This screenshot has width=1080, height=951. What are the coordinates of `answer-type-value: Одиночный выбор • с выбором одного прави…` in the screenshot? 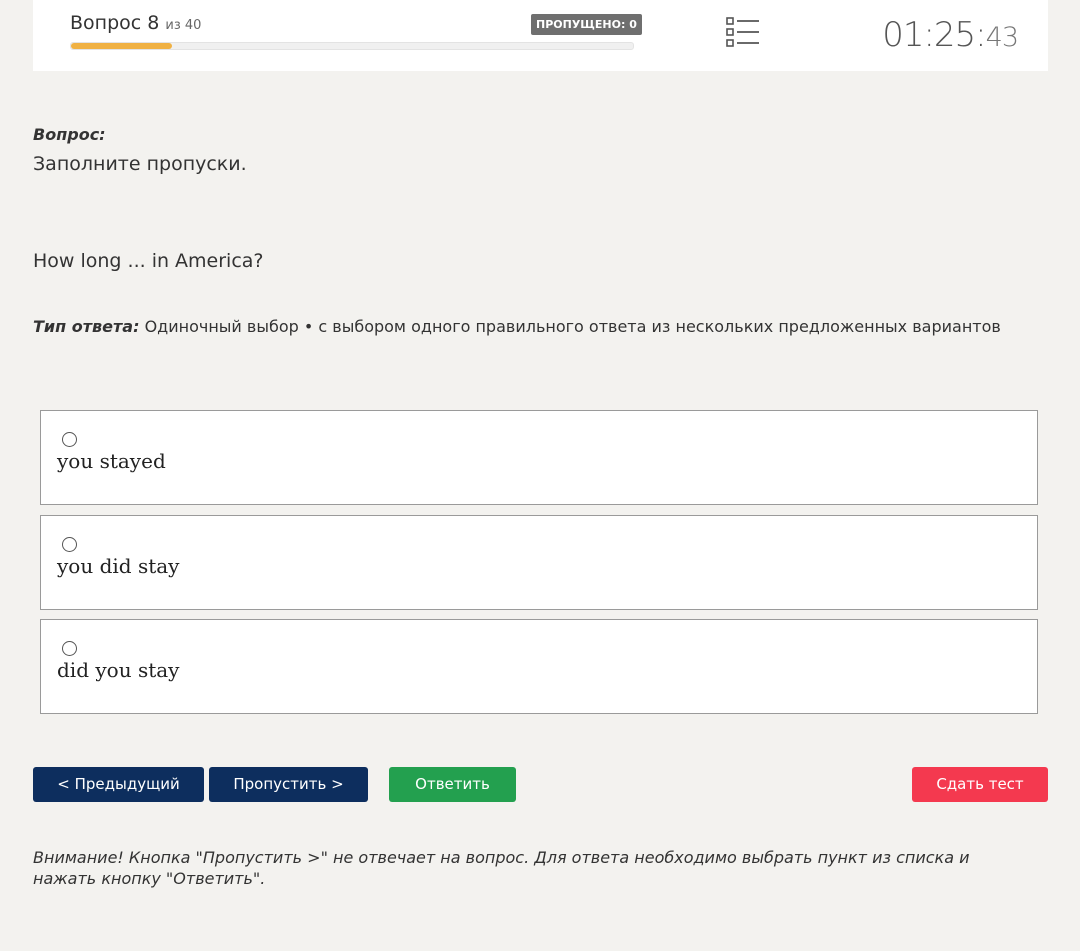 It's located at (572, 326).